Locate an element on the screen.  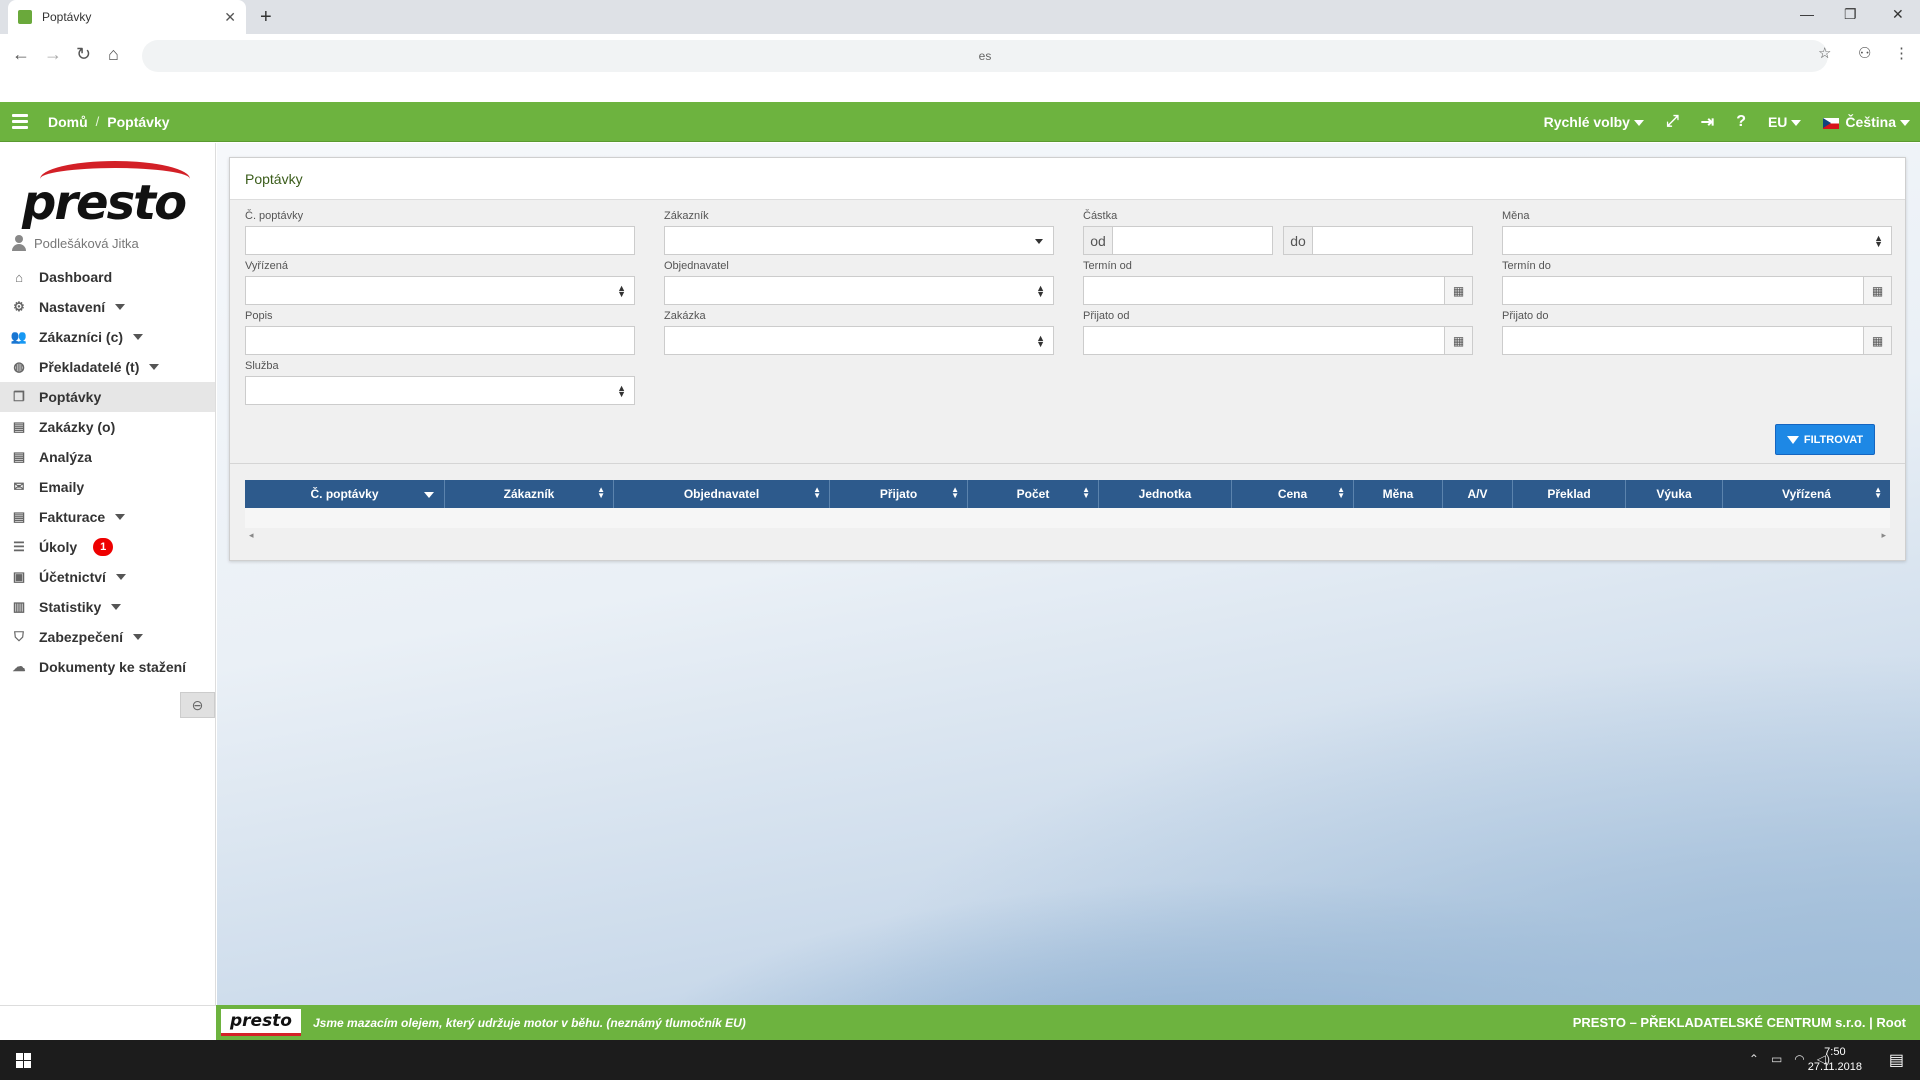
column-header: Objednavatel ▲ ▼ is located at coordinates (722, 494).